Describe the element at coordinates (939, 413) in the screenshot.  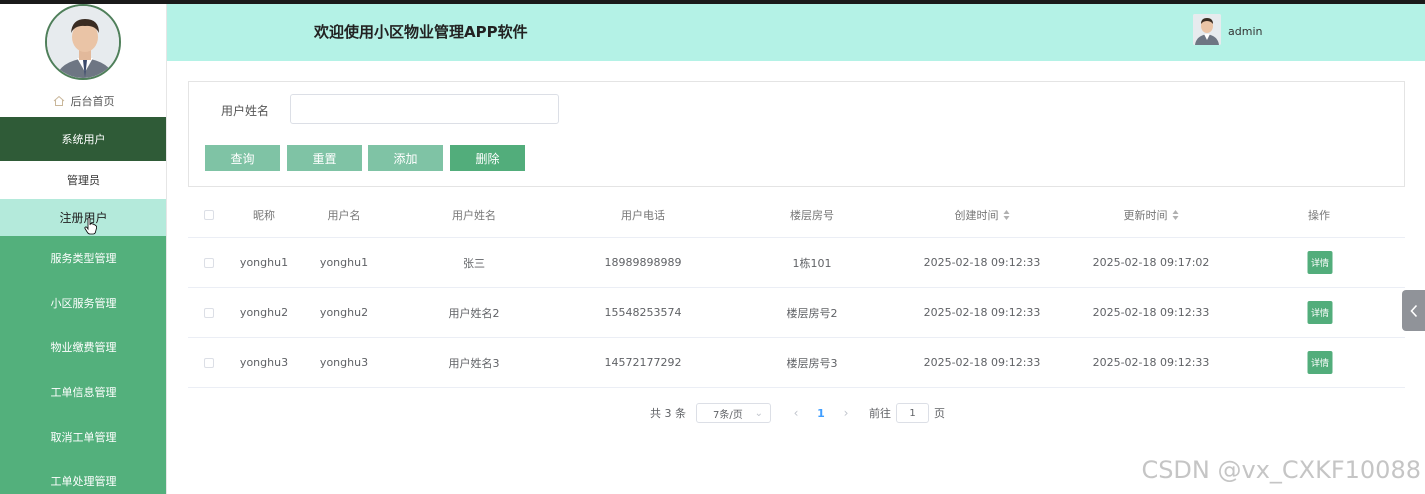
I see `page-suffix: 页` at that location.